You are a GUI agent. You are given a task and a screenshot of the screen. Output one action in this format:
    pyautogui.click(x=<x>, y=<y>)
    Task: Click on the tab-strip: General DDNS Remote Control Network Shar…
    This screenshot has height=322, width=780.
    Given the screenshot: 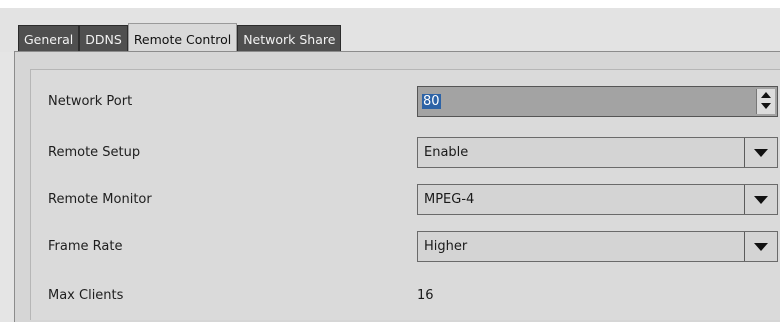 What is the action you would take?
    pyautogui.click(x=390, y=31)
    